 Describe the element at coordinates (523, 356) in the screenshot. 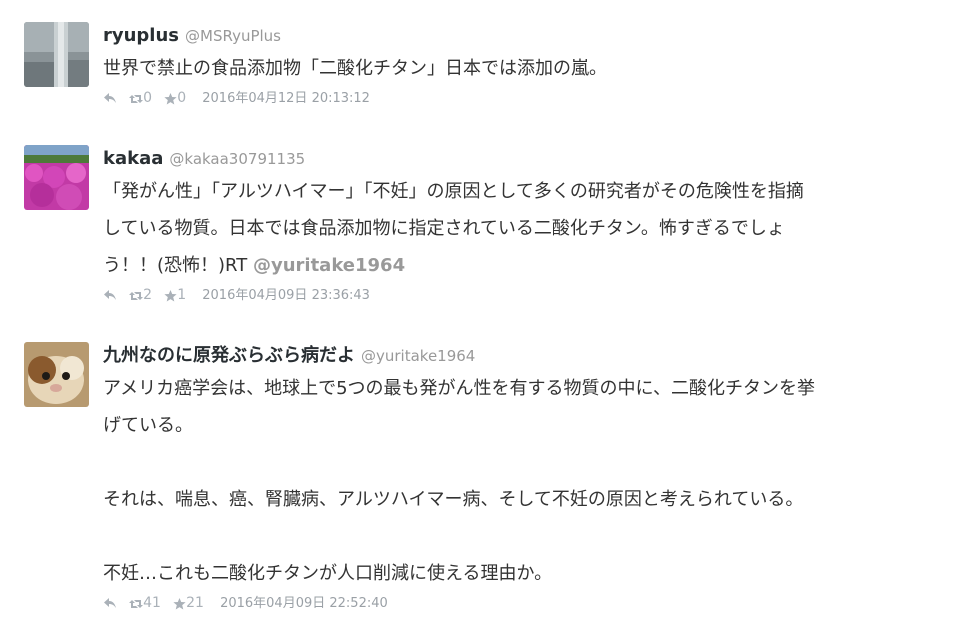

I see `tweet-header: 九州なのに原発ぶらぶら病だよ @yuritake1964` at that location.